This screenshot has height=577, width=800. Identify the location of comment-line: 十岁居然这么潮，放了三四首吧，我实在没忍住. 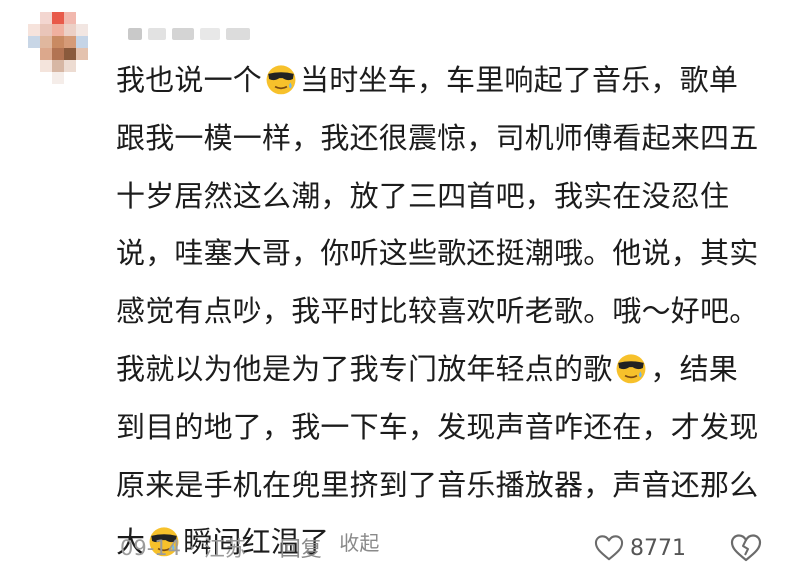
(423, 195).